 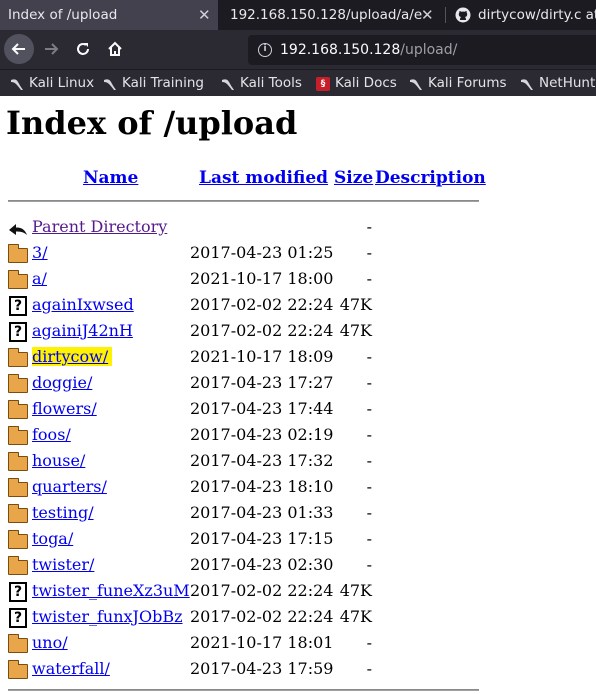 I want to click on table-row: testing/2017-04-23 01:33 -, so click(x=298, y=513).